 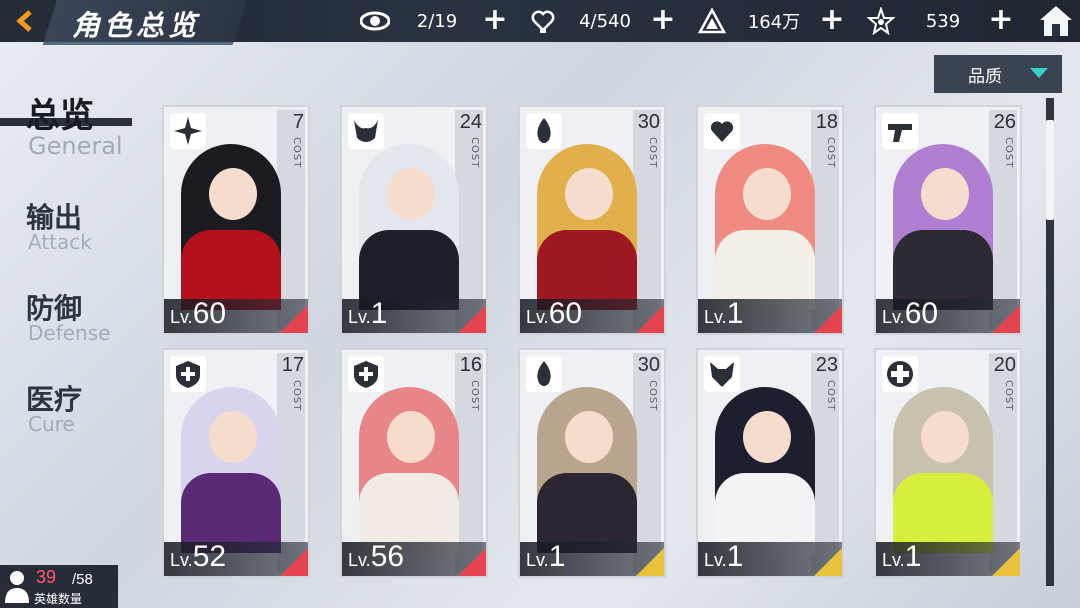 I want to click on back-arrow-icon, so click(x=24, y=21).